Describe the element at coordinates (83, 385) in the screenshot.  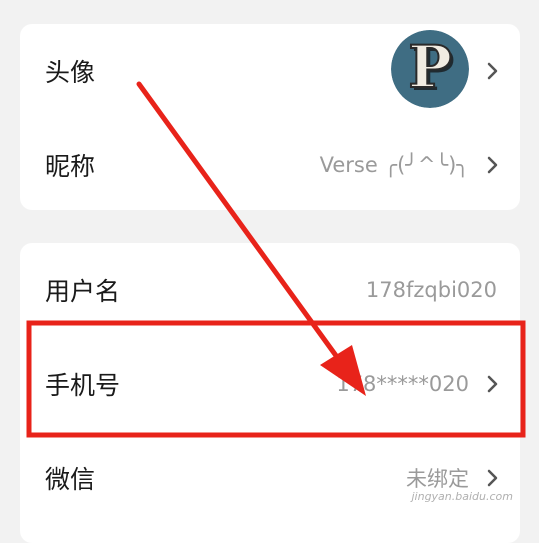
I see `phone-label: 手机号` at that location.